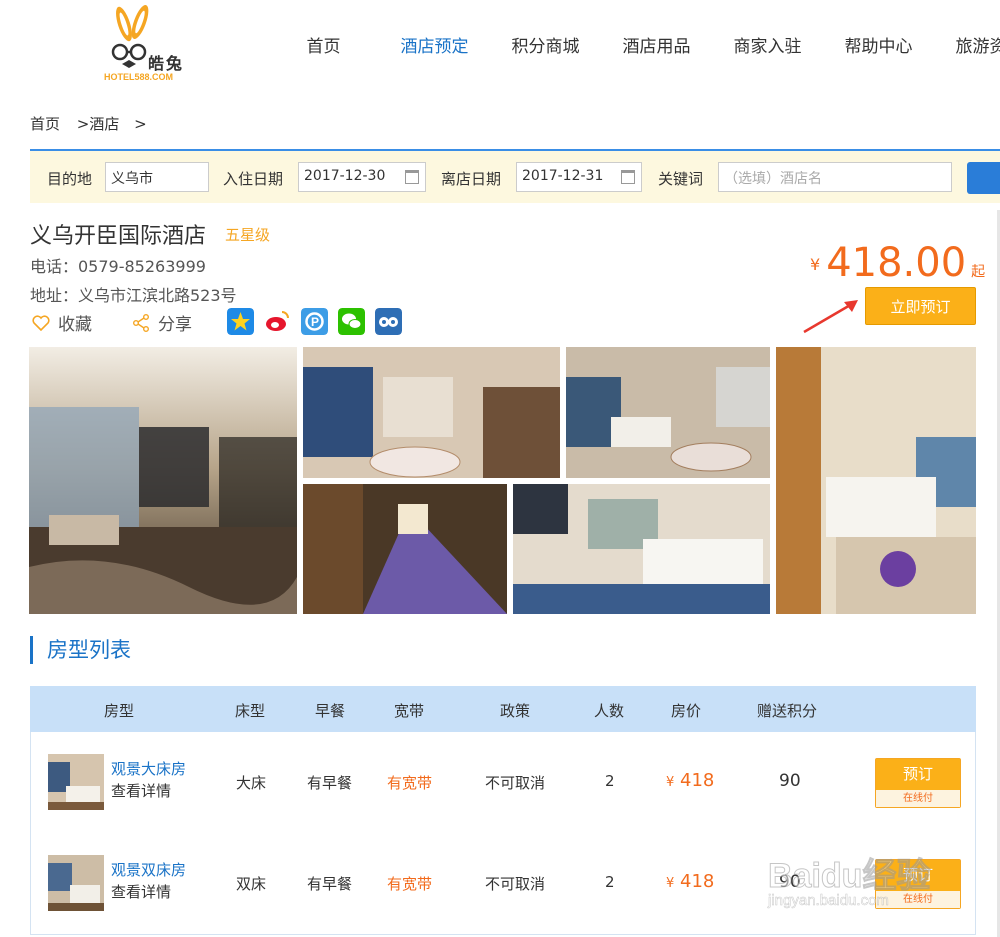  Describe the element at coordinates (878, 44) in the screenshot. I see `nav-help-center: 帮助中心` at that location.